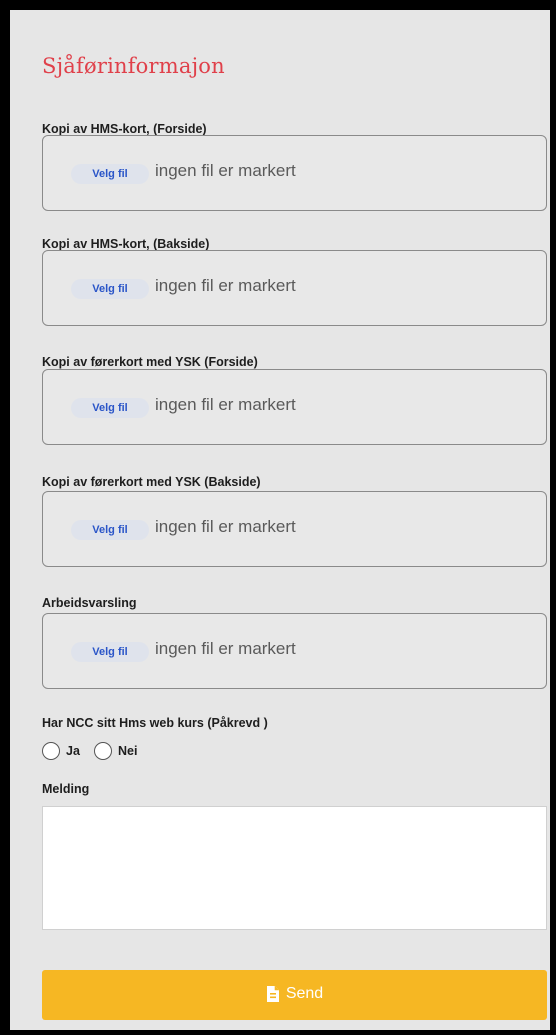 This screenshot has width=556, height=1035. Describe the element at coordinates (133, 66) in the screenshot. I see `form-title: Sjåførinformajon` at that location.